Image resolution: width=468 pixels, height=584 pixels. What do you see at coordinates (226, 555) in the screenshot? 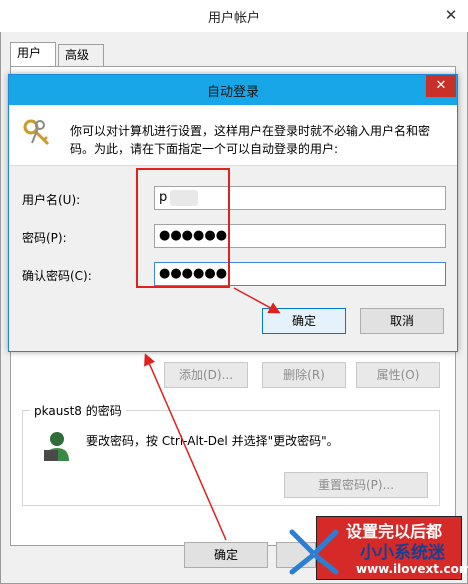
I see `ok-button: 确定` at bounding box center [226, 555].